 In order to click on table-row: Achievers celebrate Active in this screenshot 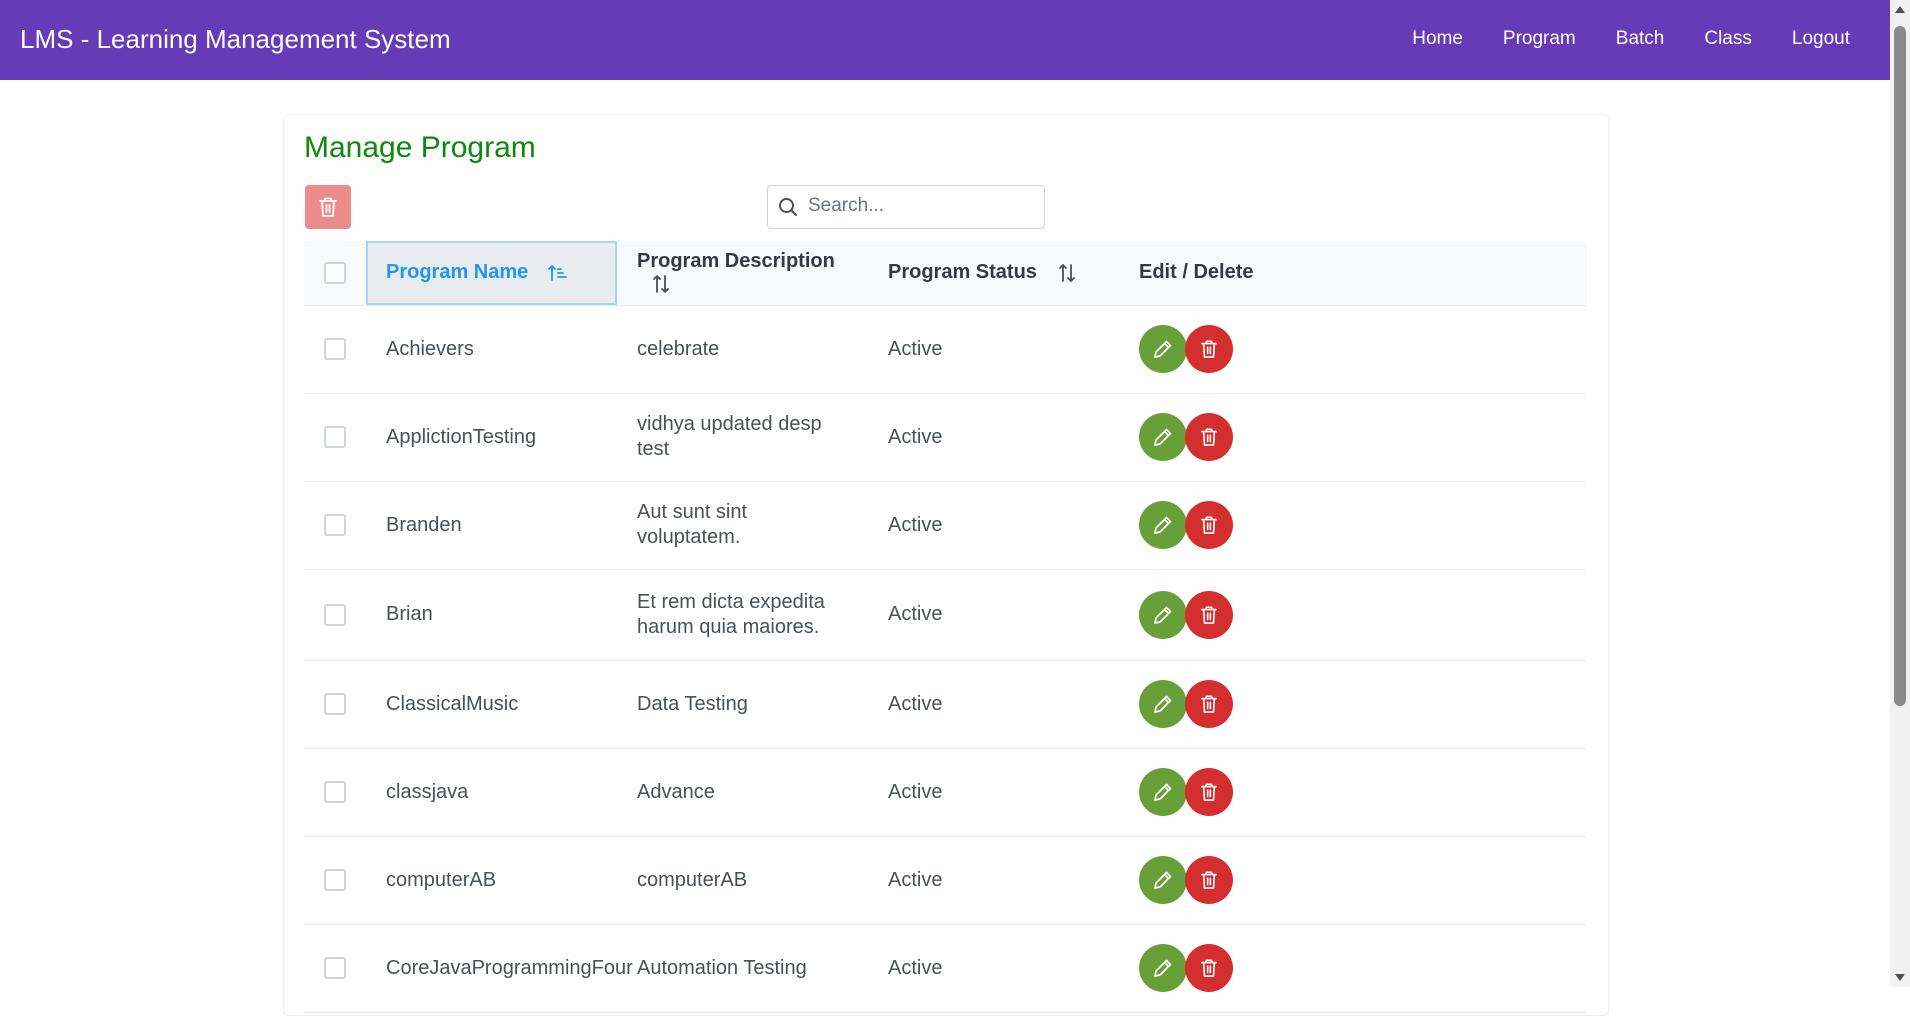, I will do `click(945, 349)`.